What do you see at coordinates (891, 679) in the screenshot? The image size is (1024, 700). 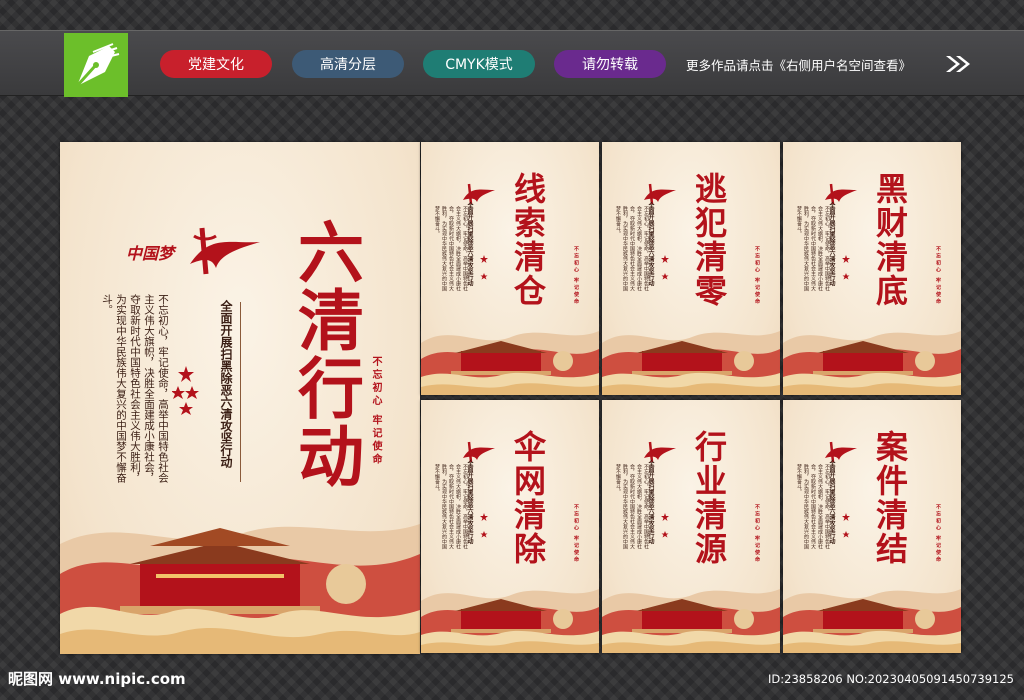 I see `image-id-watermark: ID:23858206 NO:20230405091450739125` at bounding box center [891, 679].